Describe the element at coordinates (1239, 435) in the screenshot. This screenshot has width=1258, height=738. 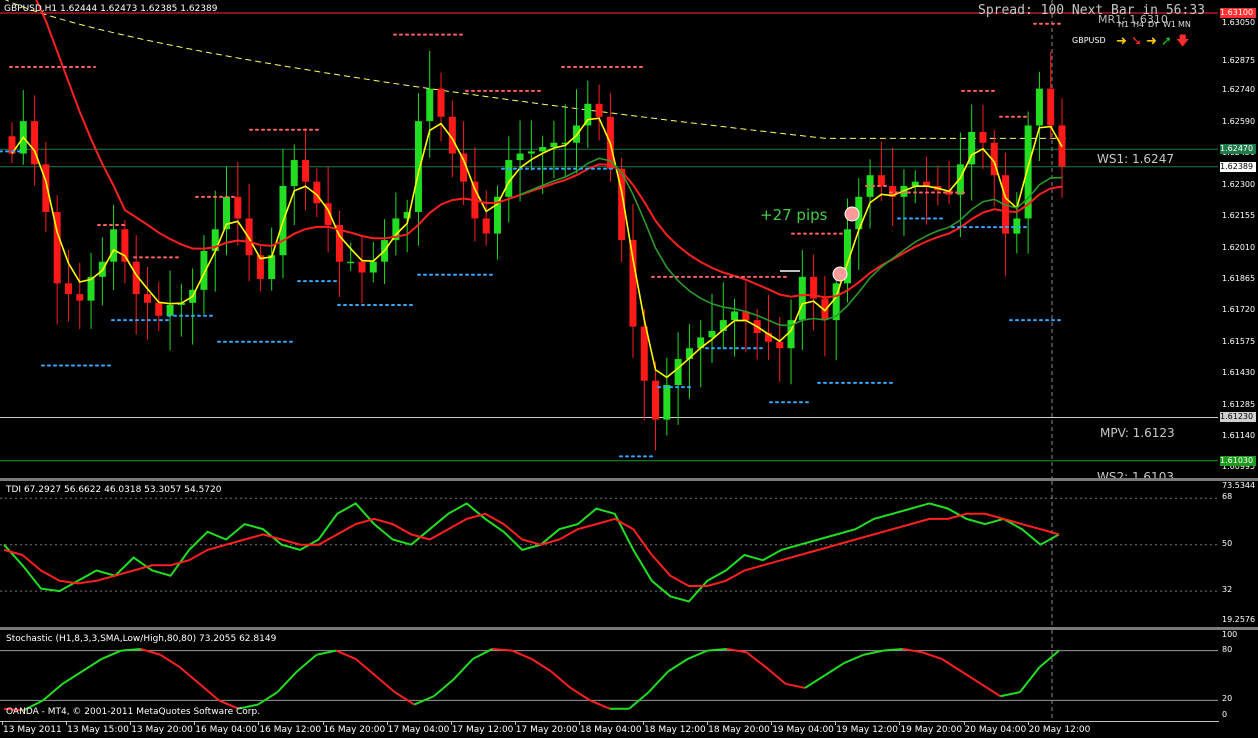
I see `price-tick-label: 1.61140` at that location.